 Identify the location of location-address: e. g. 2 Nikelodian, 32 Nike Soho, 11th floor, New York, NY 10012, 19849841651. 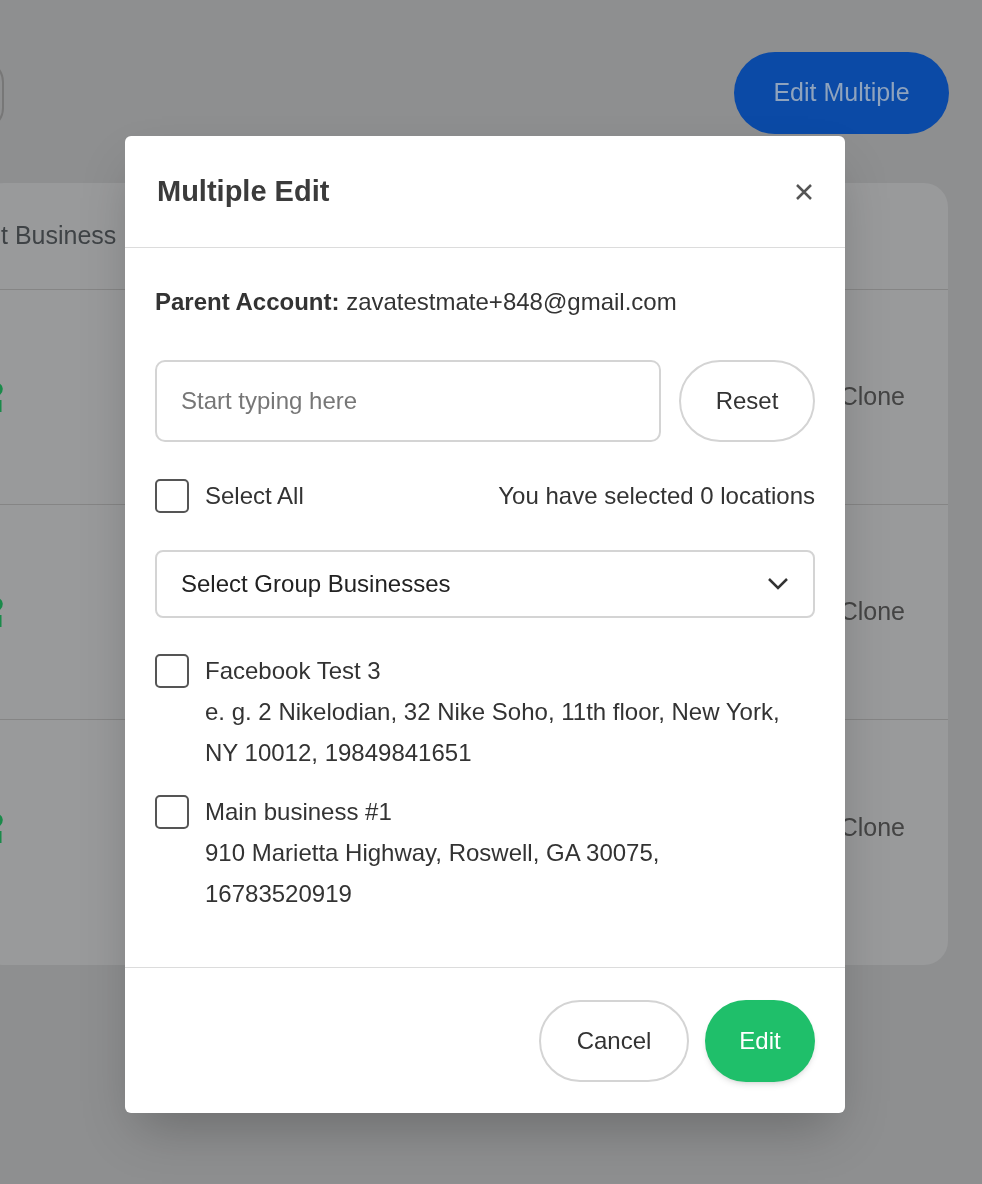
(492, 732).